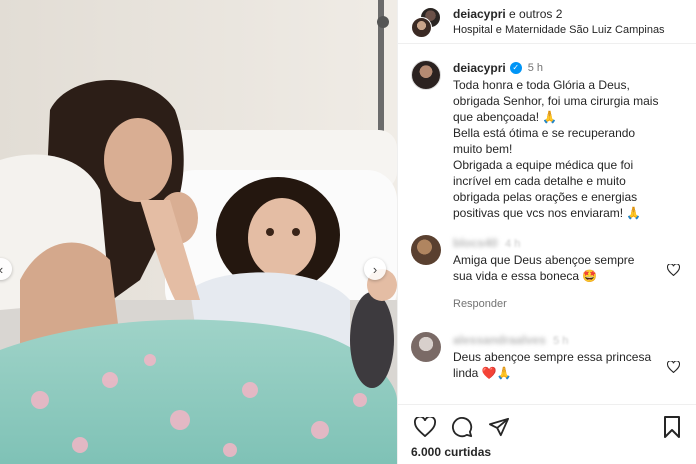 This screenshot has height=464, width=696. I want to click on comment-text-line: Amiga que Deus abençoe sempre, so click(544, 260).